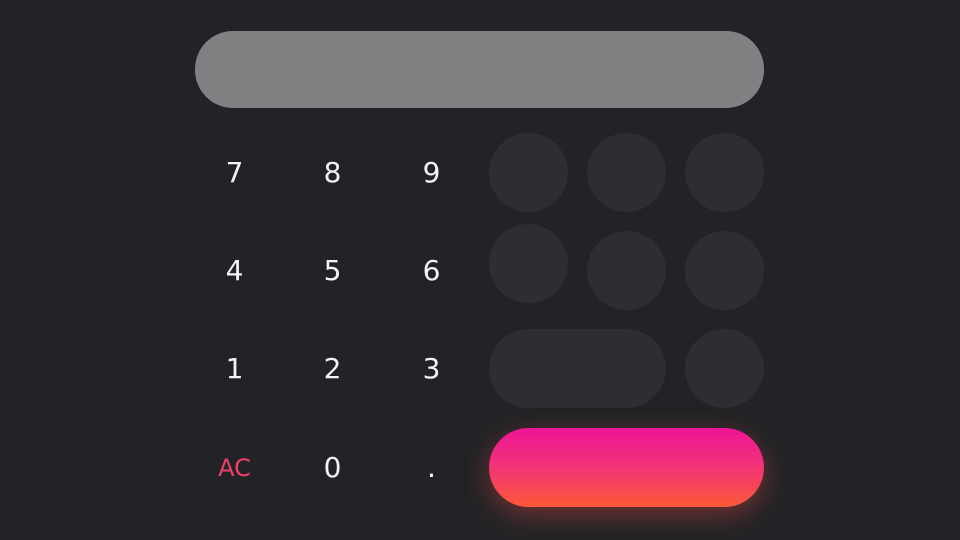 This screenshot has height=540, width=960. Describe the element at coordinates (234, 172) in the screenshot. I see `key-7: 7` at that location.